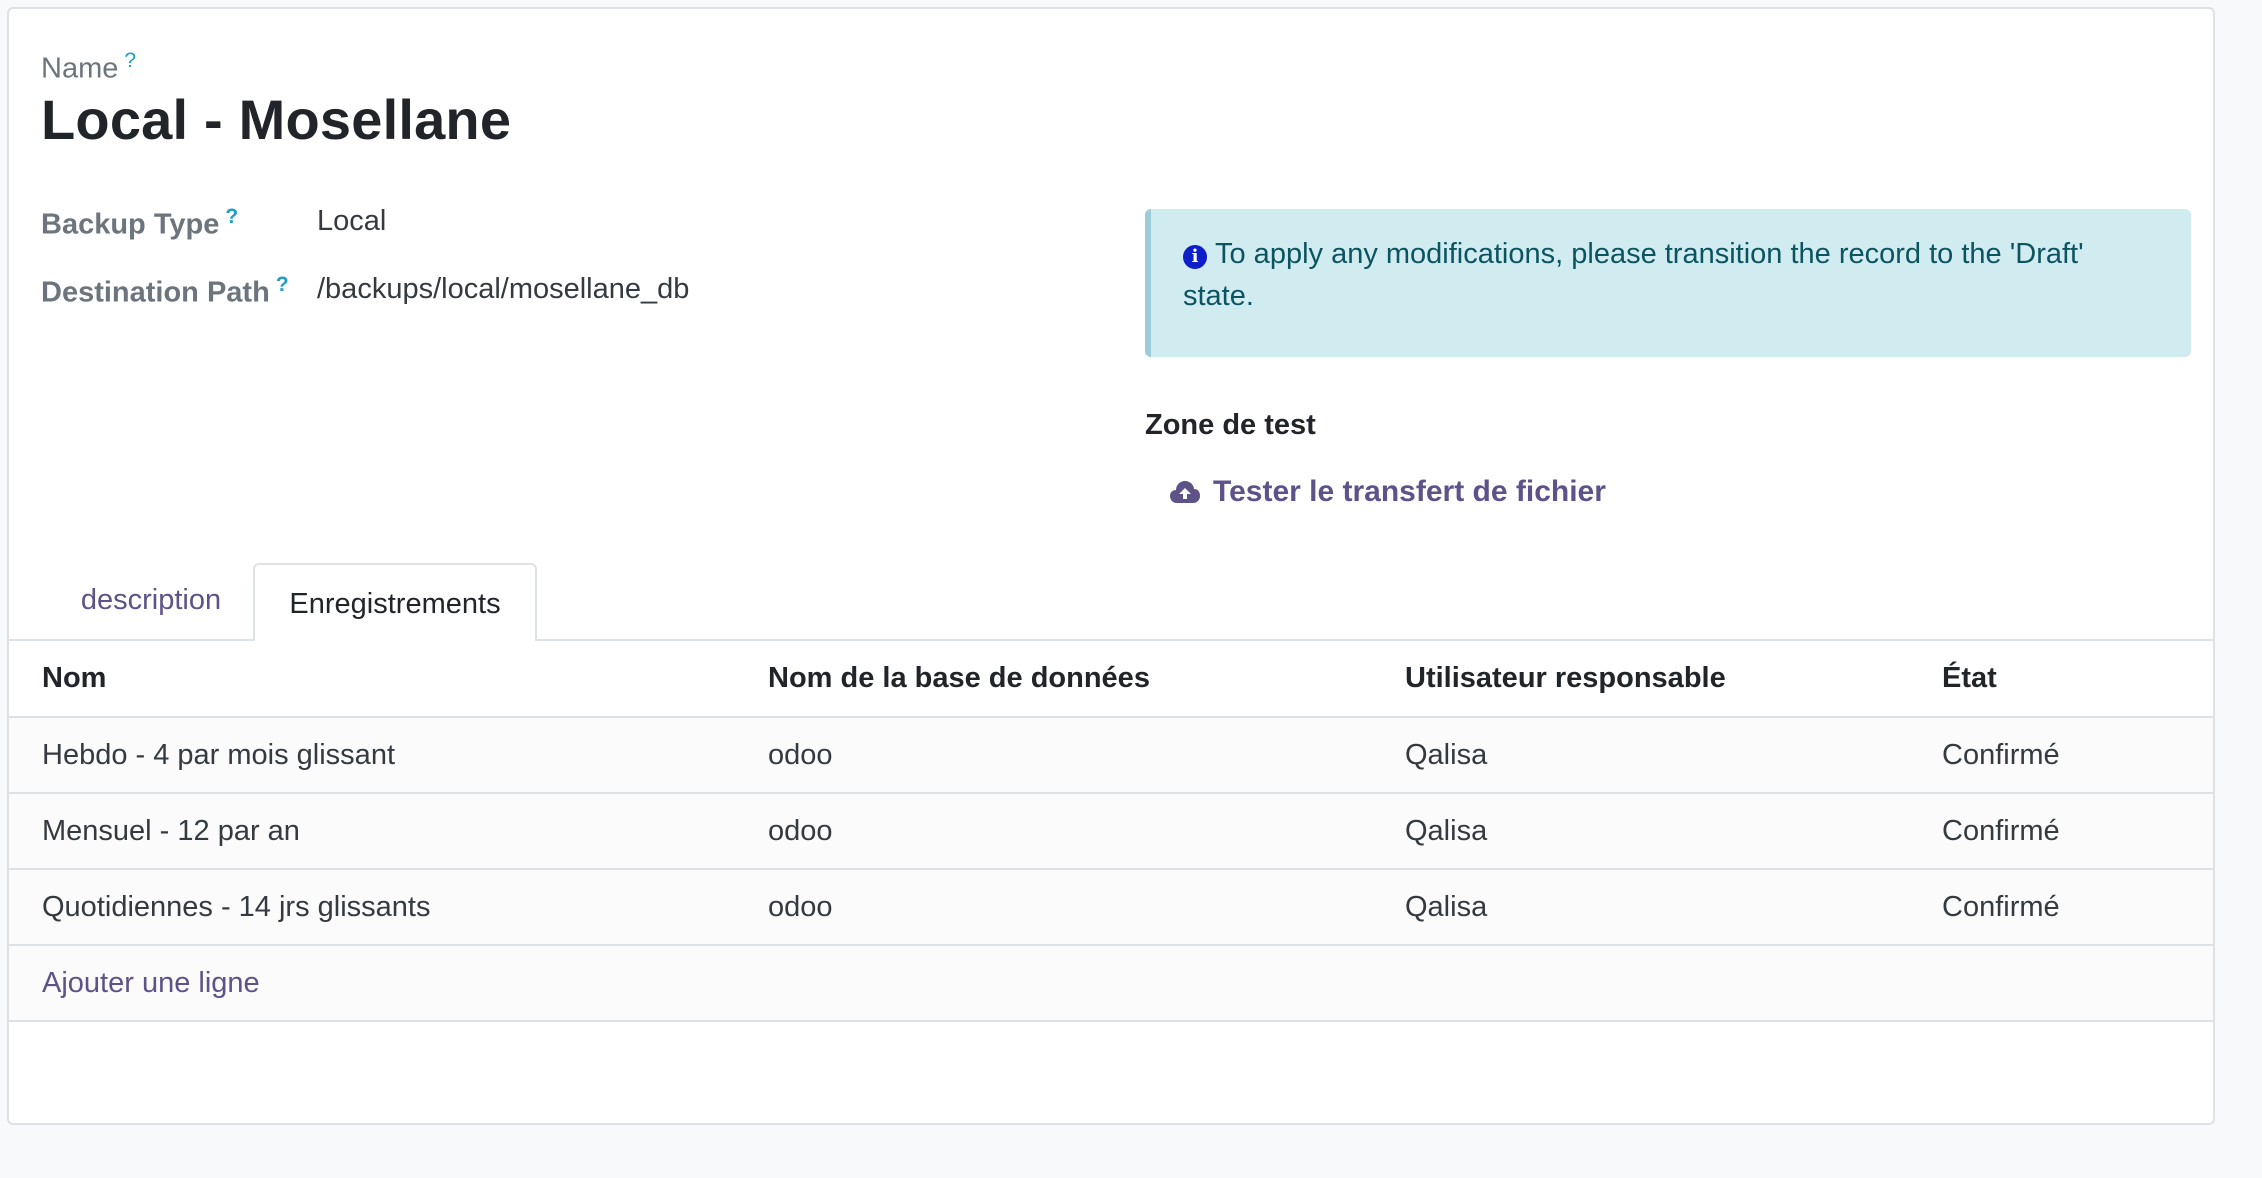 This screenshot has height=1178, width=2262. Describe the element at coordinates (1640, 679) in the screenshot. I see `column-header-user: Utilisateur responsable` at that location.